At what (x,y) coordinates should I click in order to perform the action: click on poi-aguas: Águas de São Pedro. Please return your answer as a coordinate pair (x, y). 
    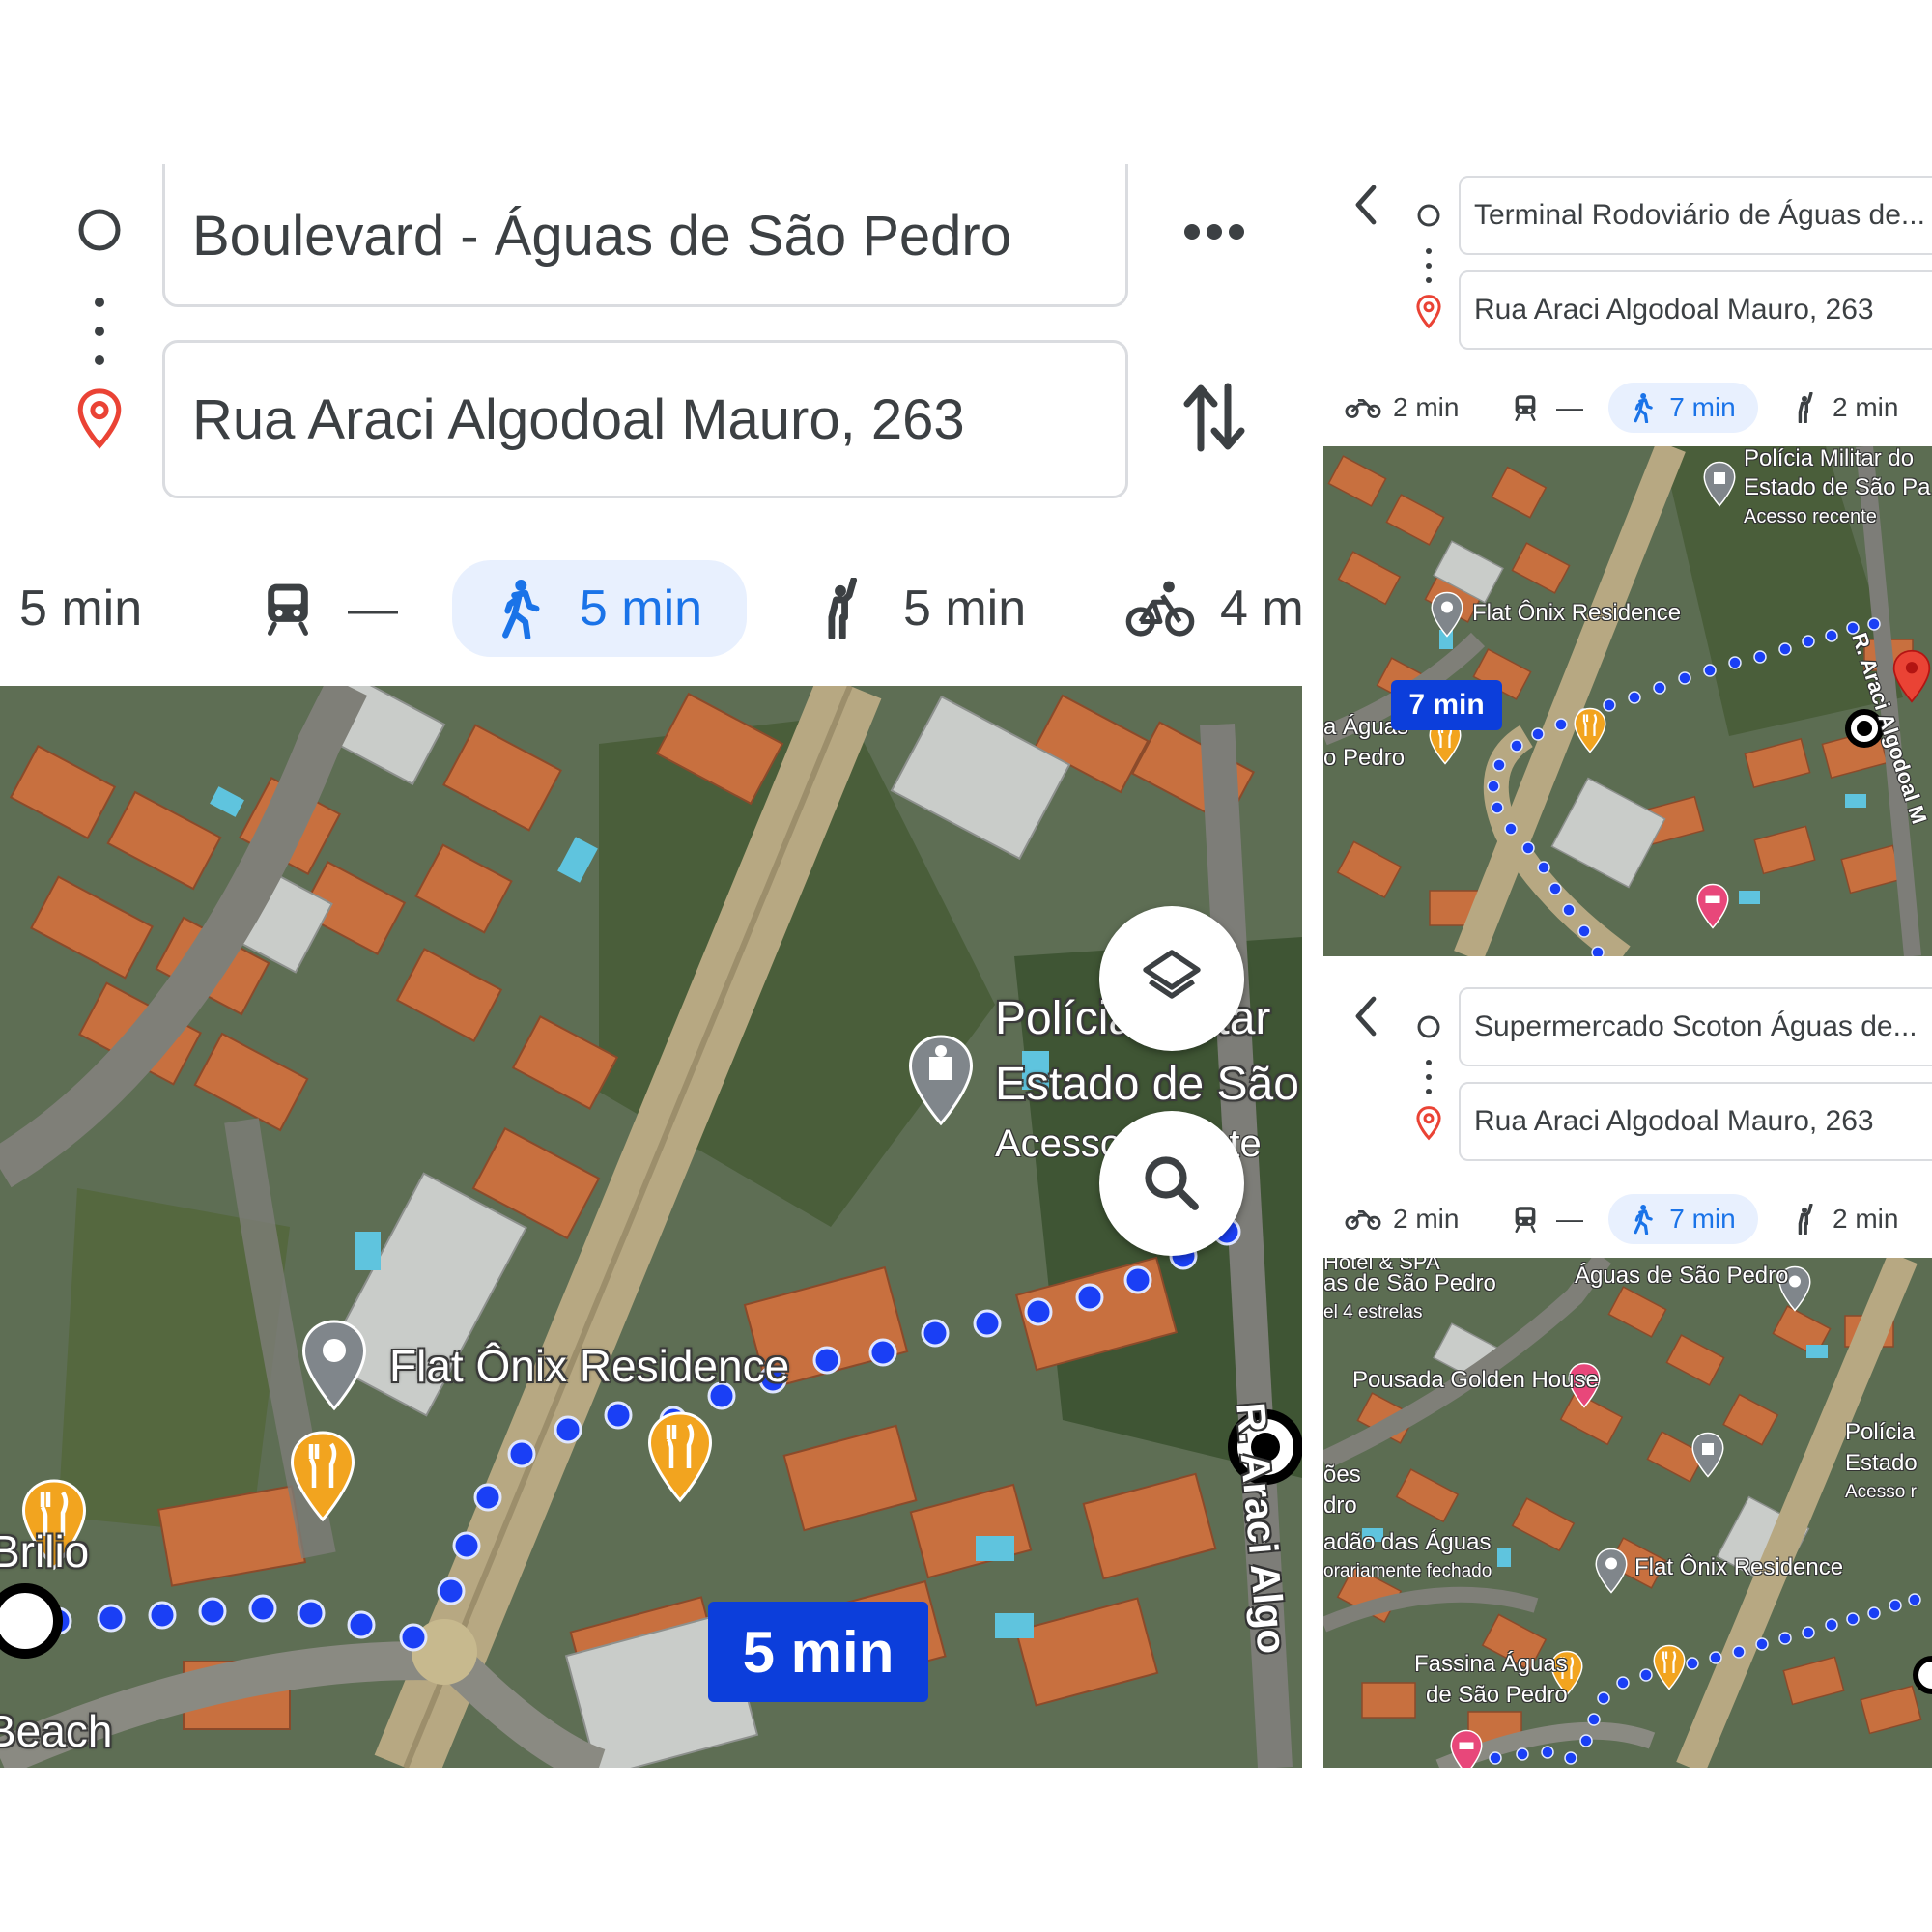
    Looking at the image, I should click on (1682, 1276).